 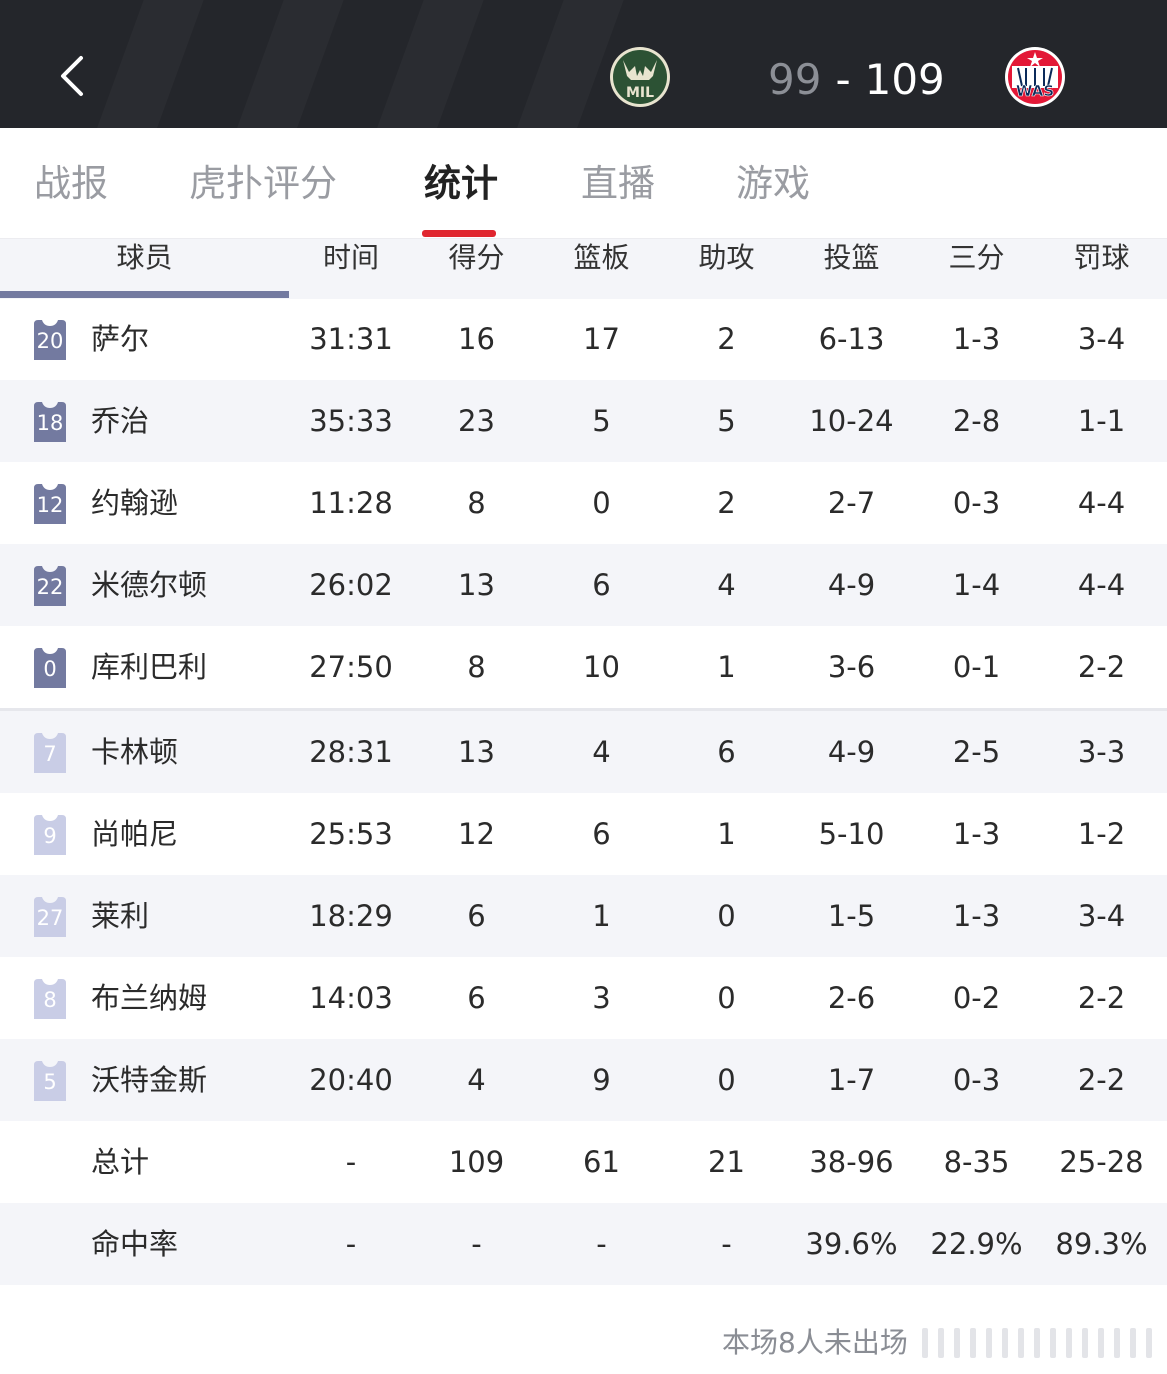 What do you see at coordinates (583, 503) in the screenshot?
I see `starter-row: 12 约翰逊 11:28 8 0 2 2-7 0-3 4-4` at bounding box center [583, 503].